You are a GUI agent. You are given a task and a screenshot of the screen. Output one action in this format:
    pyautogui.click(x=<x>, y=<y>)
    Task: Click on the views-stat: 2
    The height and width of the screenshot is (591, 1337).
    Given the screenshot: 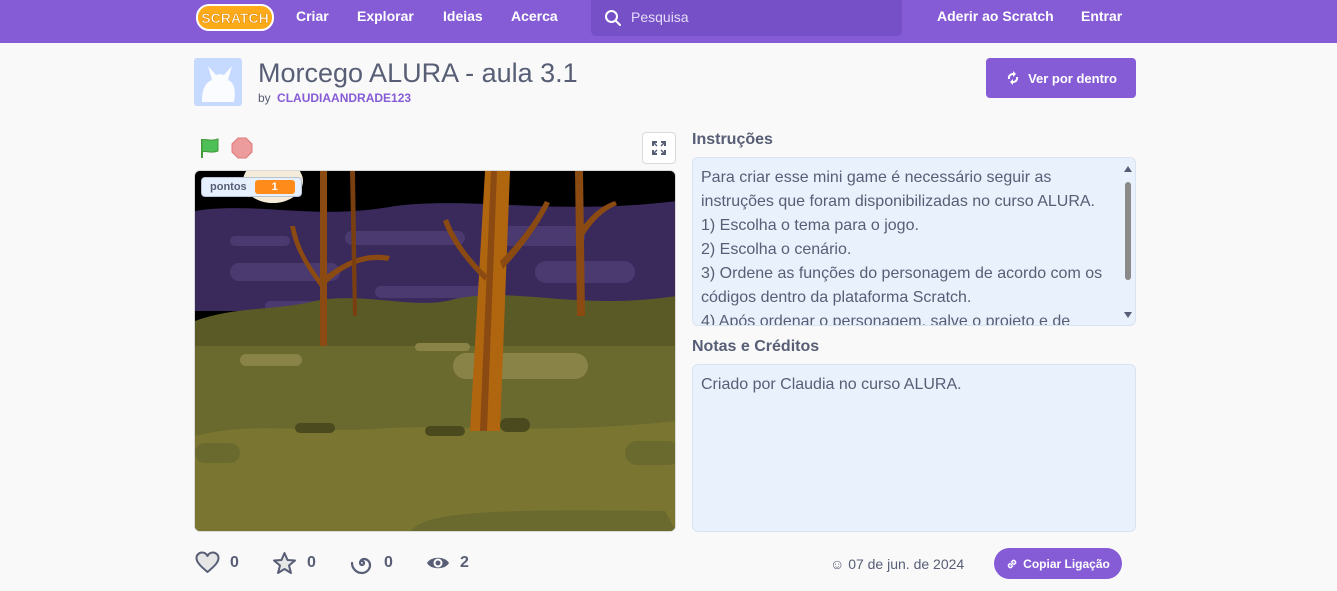 What is the action you would take?
    pyautogui.click(x=447, y=563)
    